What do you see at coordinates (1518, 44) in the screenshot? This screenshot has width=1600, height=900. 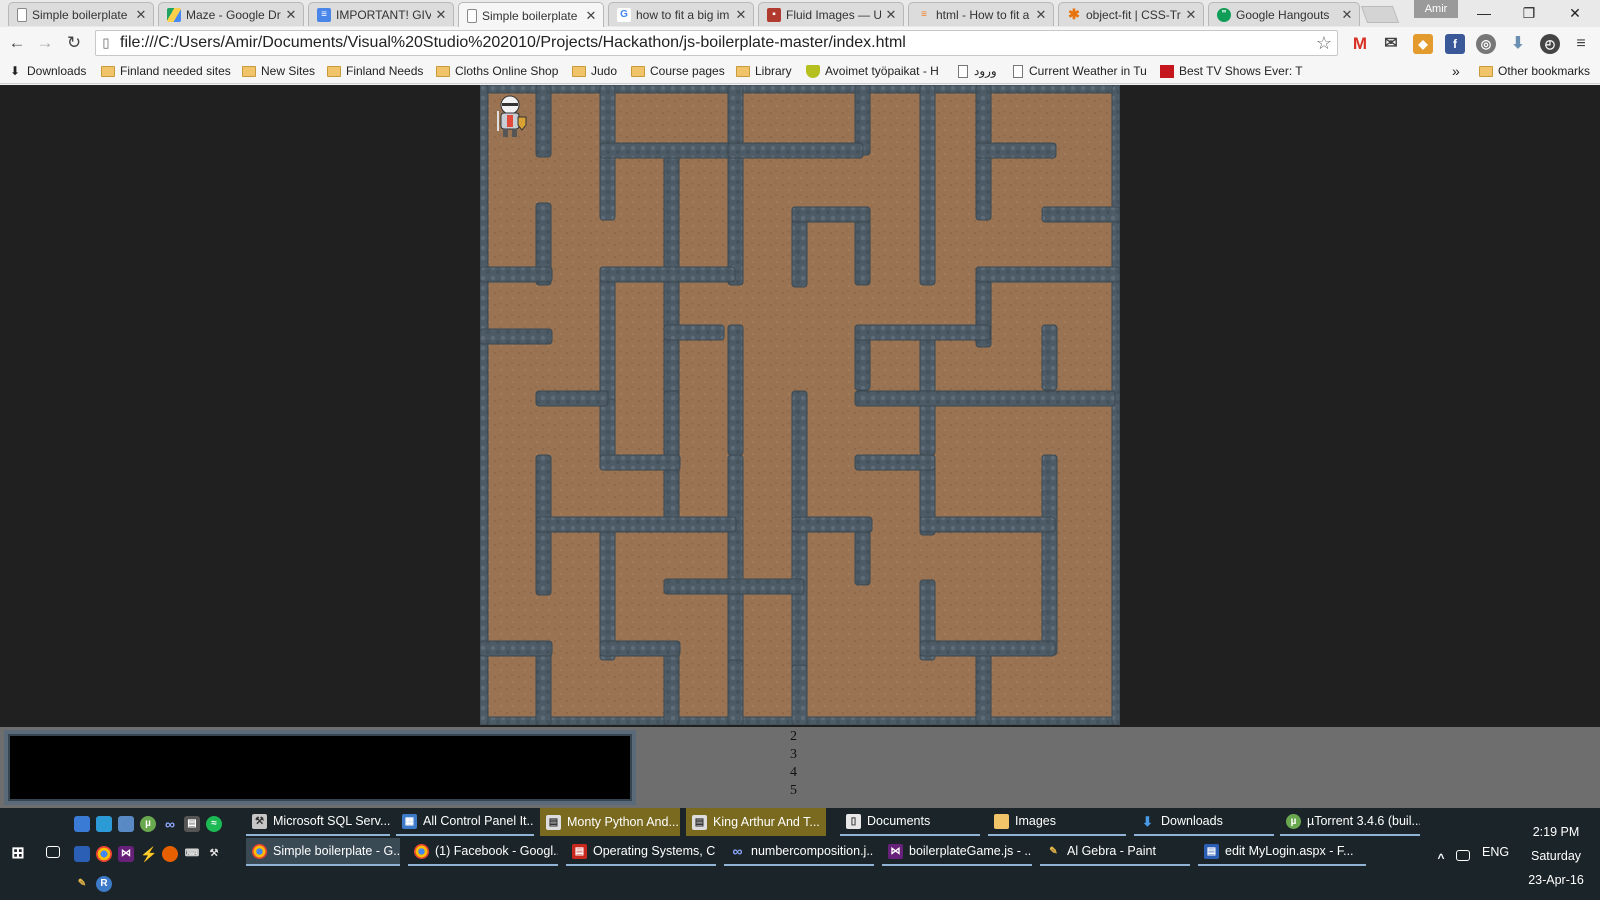 I see `download-arrow-icon: ⬇` at bounding box center [1518, 44].